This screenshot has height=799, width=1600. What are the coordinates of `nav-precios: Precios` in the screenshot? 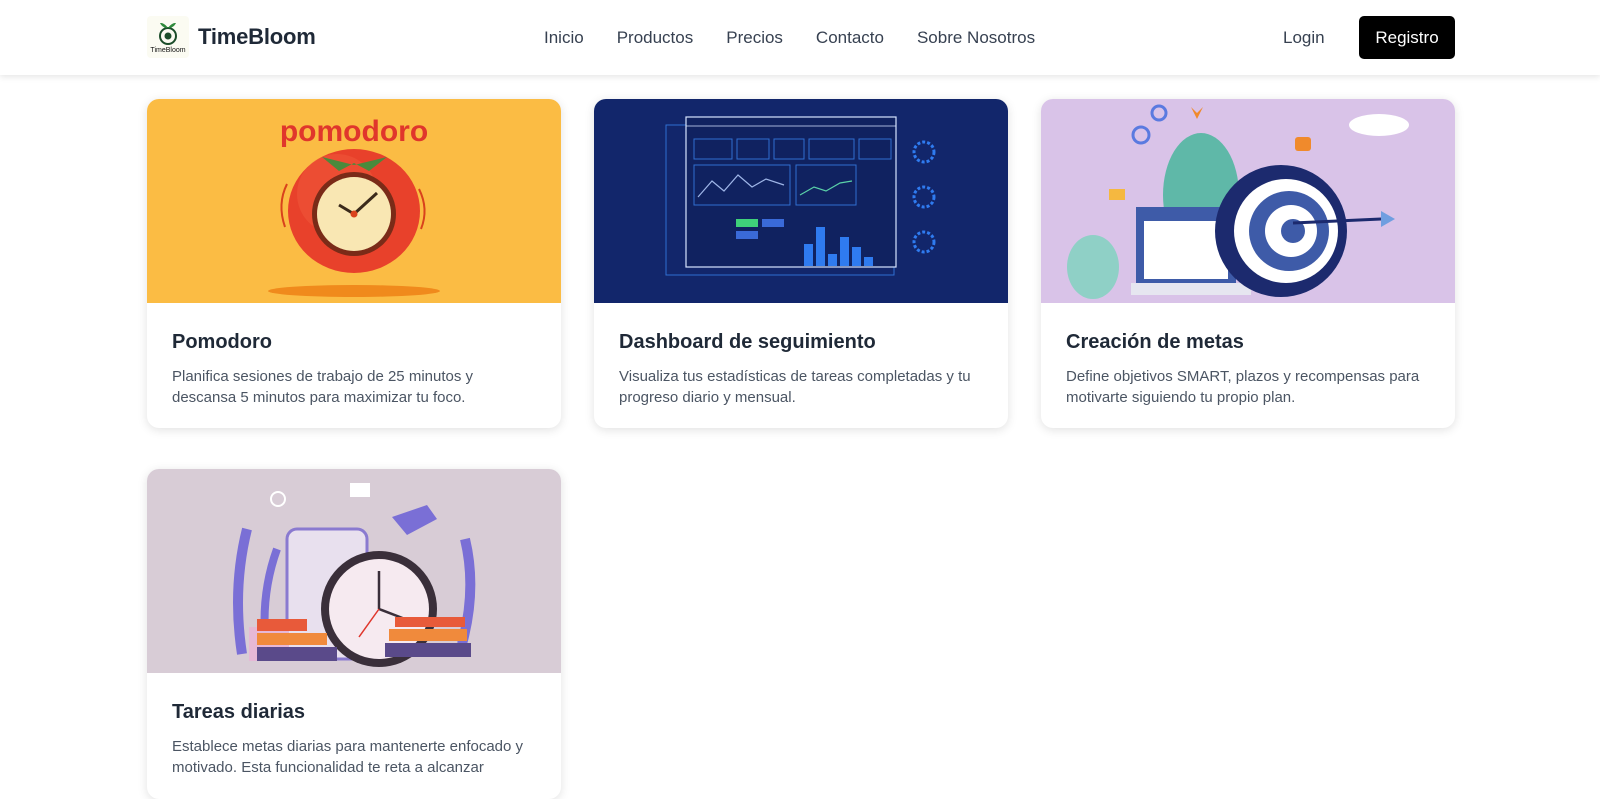 It's located at (754, 38).